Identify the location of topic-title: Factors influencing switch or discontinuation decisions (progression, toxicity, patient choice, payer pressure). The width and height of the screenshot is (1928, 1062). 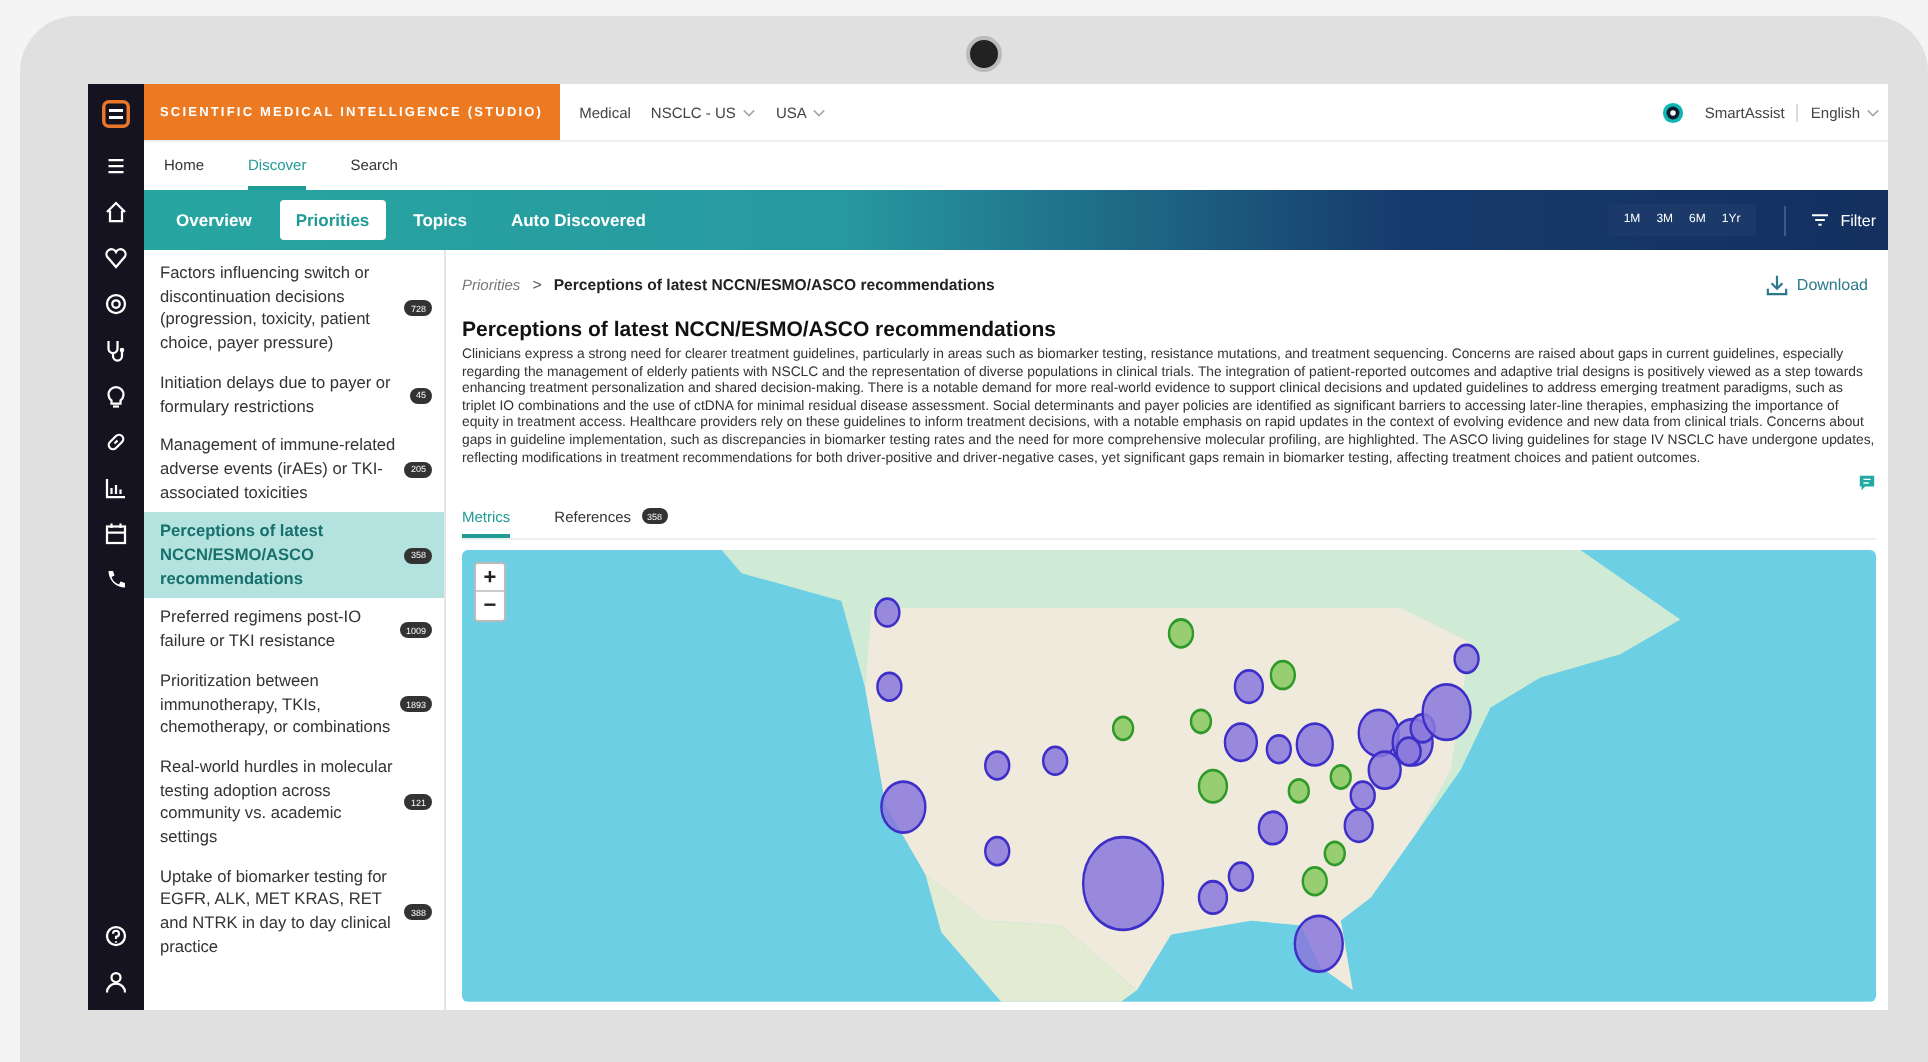
(266, 309).